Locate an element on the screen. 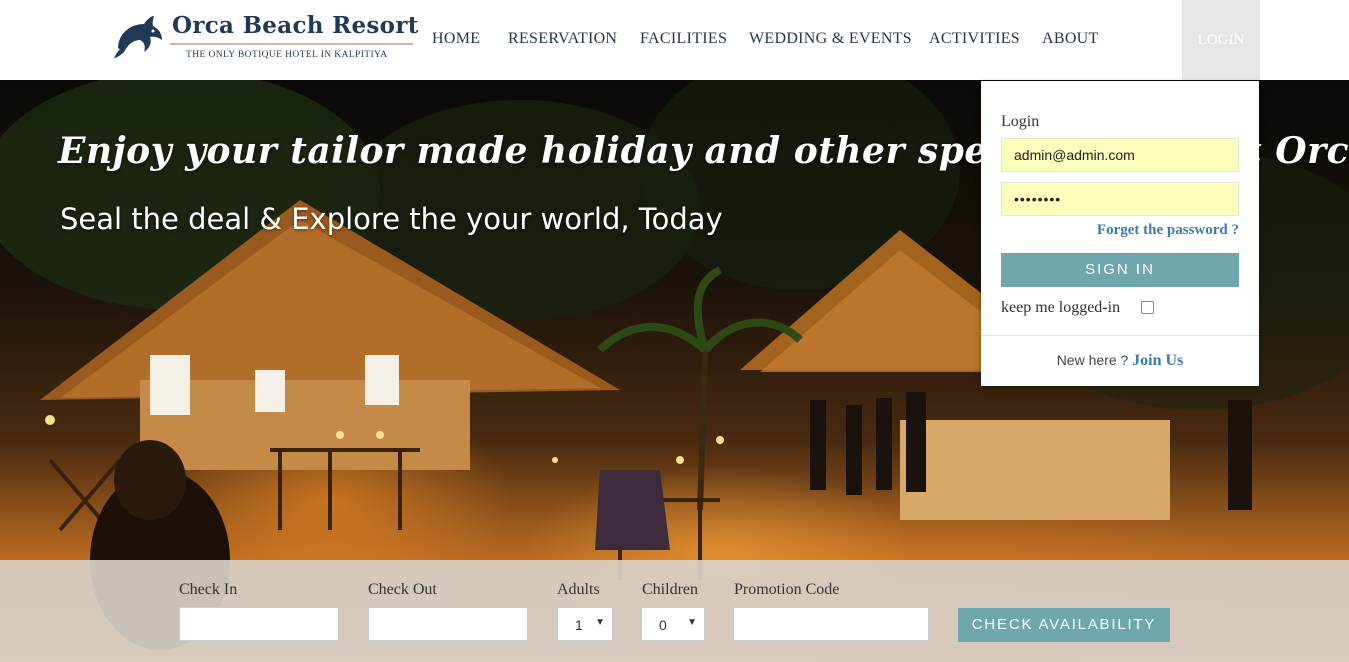 The width and height of the screenshot is (1349, 662). children-label: Children is located at coordinates (670, 589).